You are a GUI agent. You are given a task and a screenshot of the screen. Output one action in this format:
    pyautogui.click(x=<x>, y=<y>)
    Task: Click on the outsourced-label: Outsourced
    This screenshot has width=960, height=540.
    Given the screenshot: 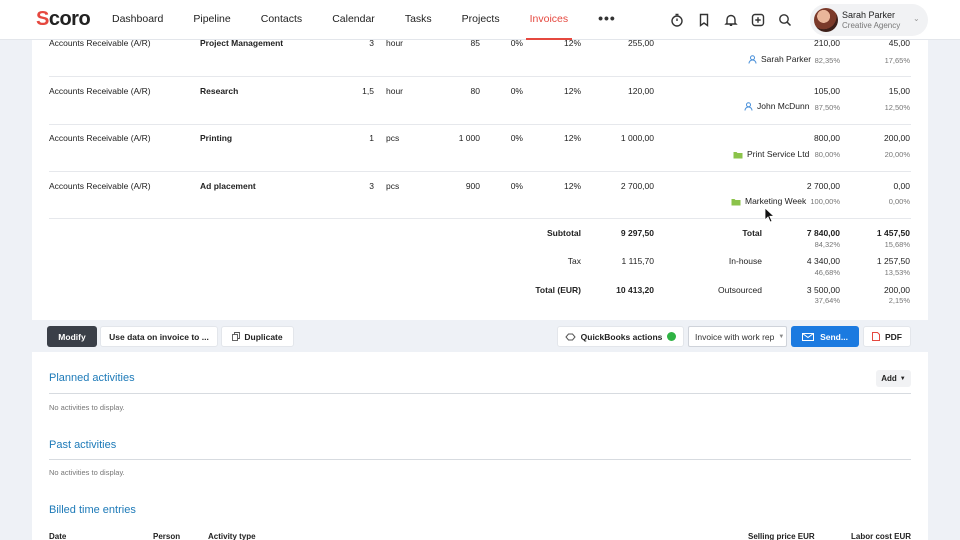 What is the action you would take?
    pyautogui.click(x=740, y=290)
    